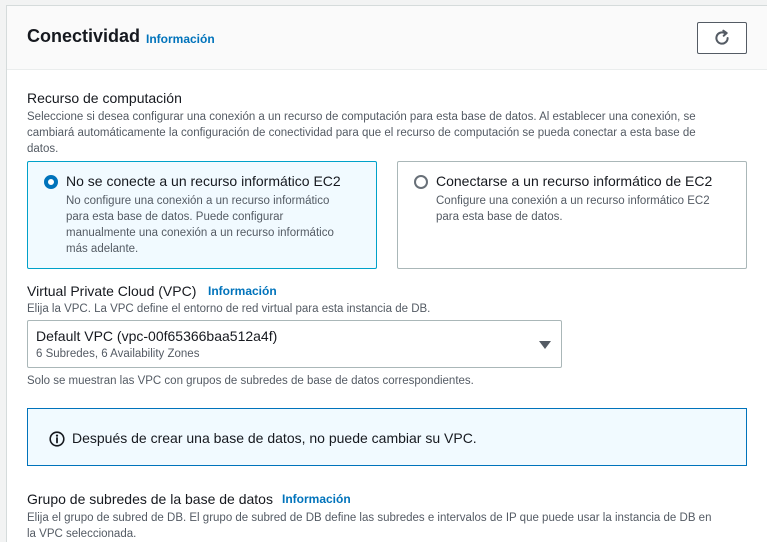 The width and height of the screenshot is (767, 542). Describe the element at coordinates (112, 291) in the screenshot. I see `vpc-label: Virtual Private Cloud (VPC)` at that location.